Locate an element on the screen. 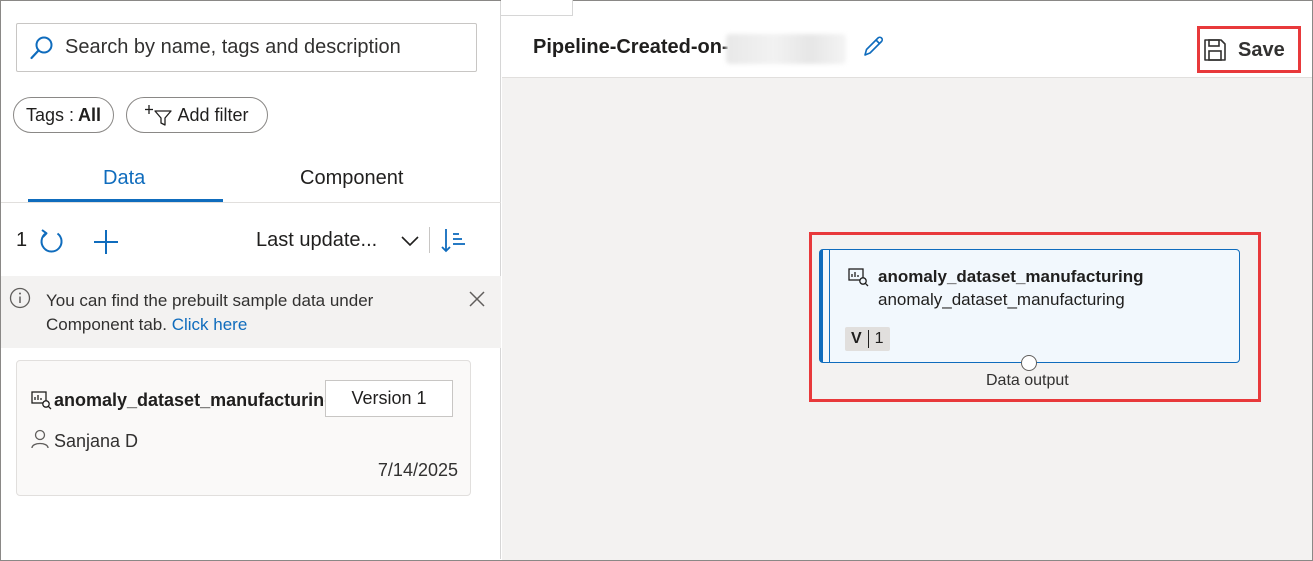  asset-tabs: Data Component is located at coordinates (251, 182).